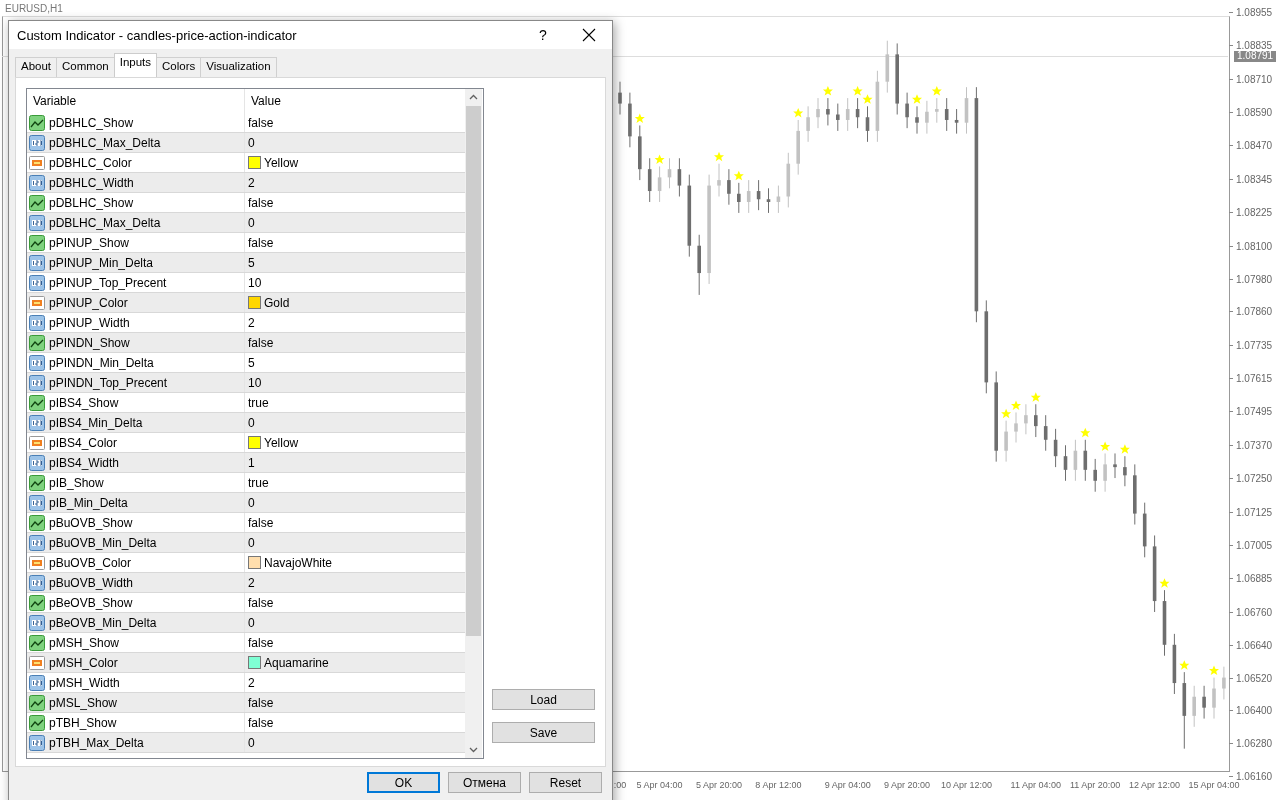 Image resolution: width=1280 pixels, height=800 pixels. Describe the element at coordinates (355, 101) in the screenshot. I see `column-header: Value` at that location.